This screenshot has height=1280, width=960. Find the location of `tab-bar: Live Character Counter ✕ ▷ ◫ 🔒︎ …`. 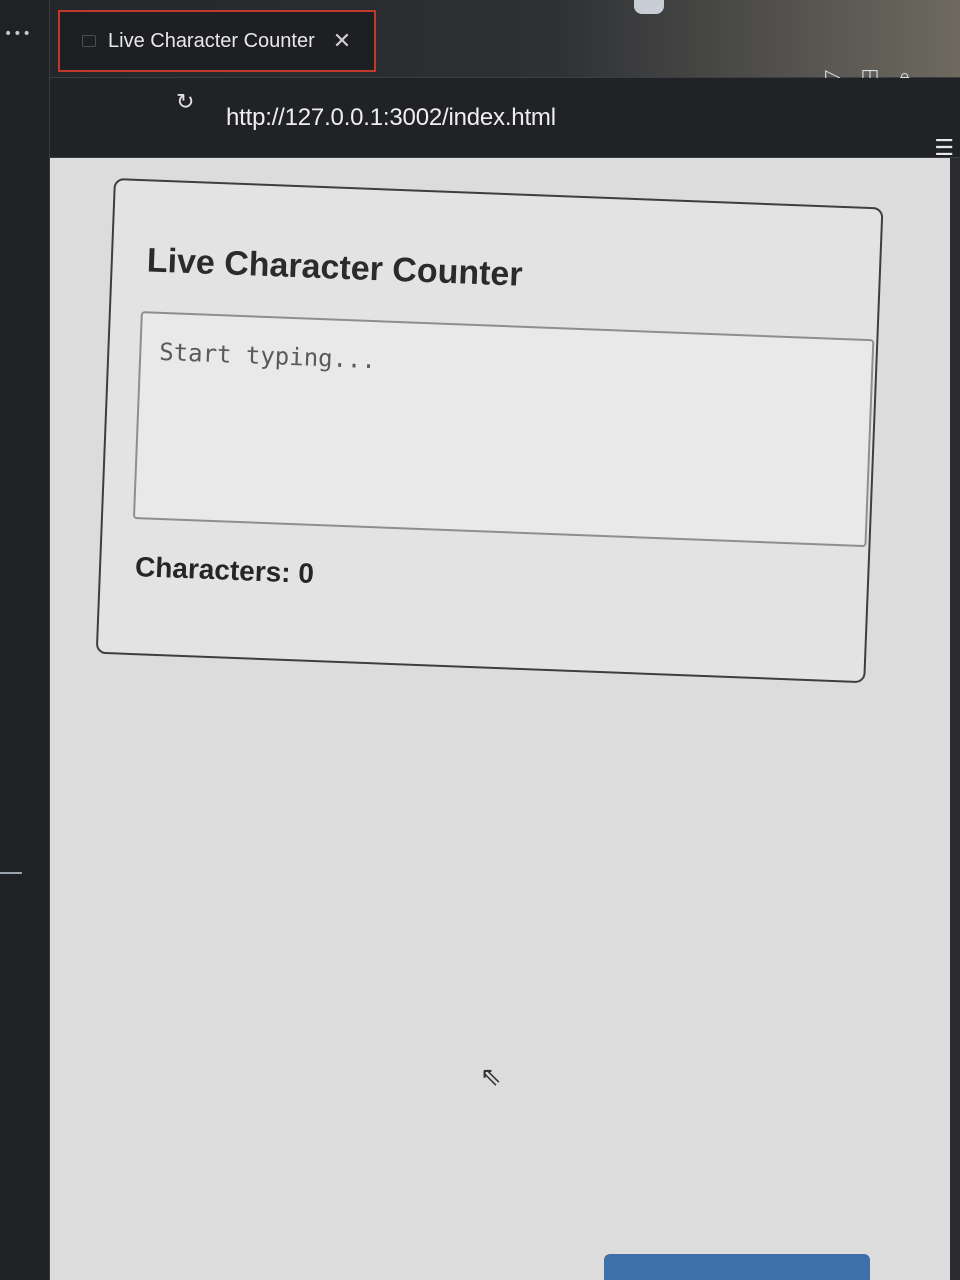

tab-bar: Live Character Counter ✕ ▷ ◫ 🔒︎ … is located at coordinates (505, 44).